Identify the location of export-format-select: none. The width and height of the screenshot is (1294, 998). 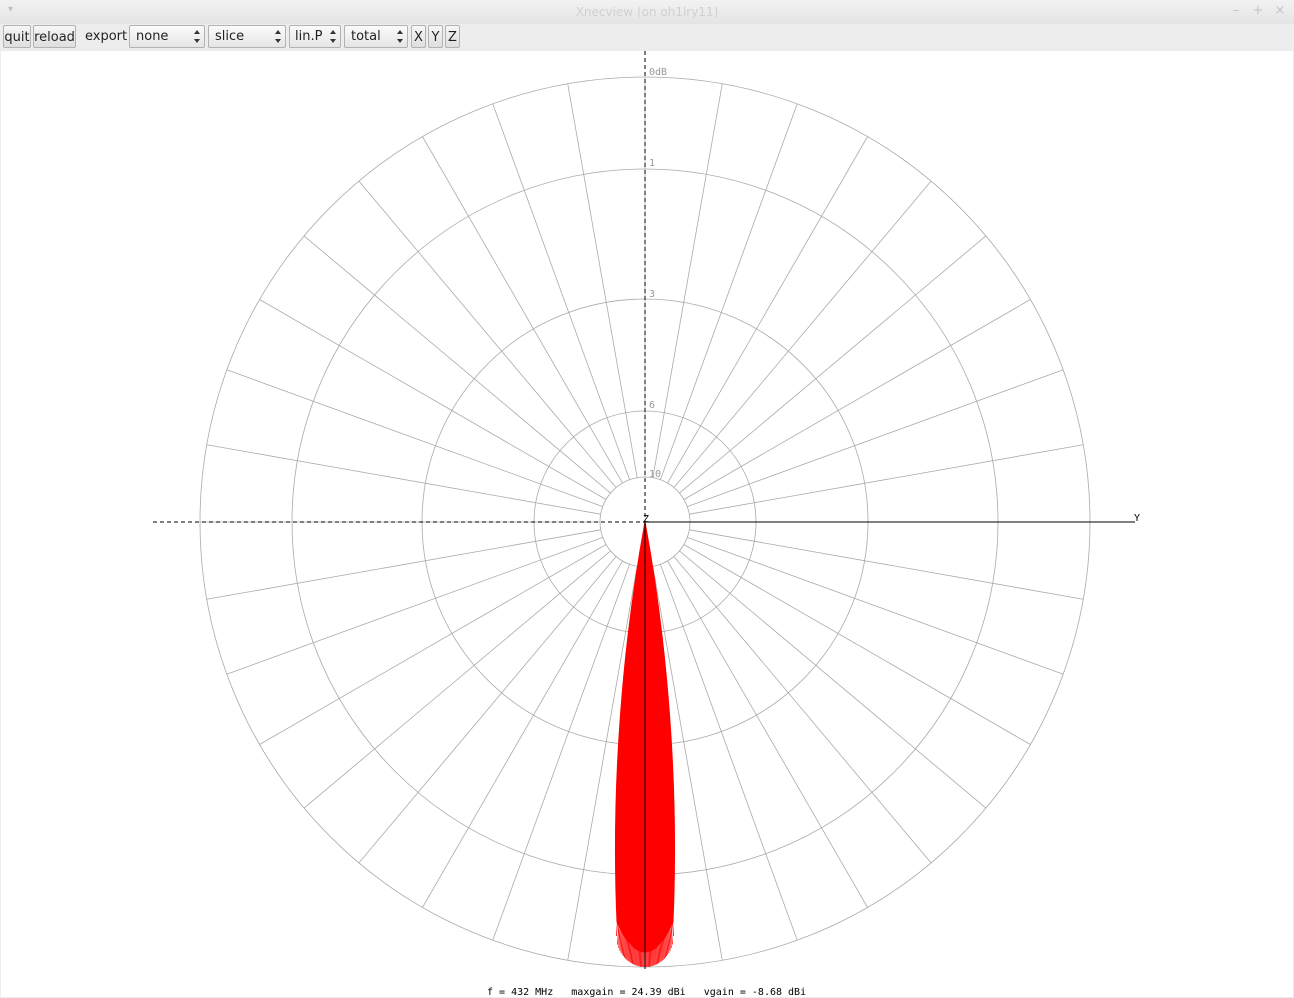
(167, 36).